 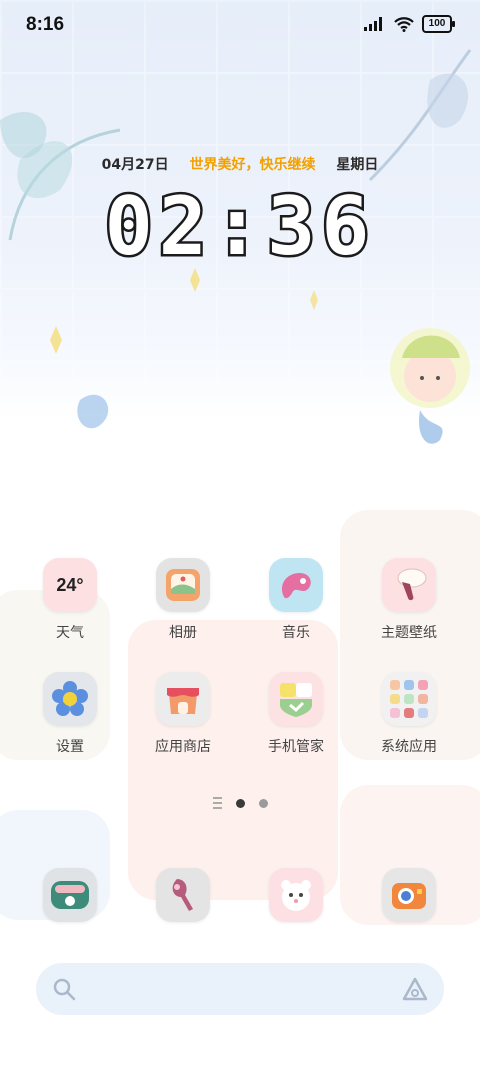 I want to click on app-store-icon, so click(x=183, y=699).